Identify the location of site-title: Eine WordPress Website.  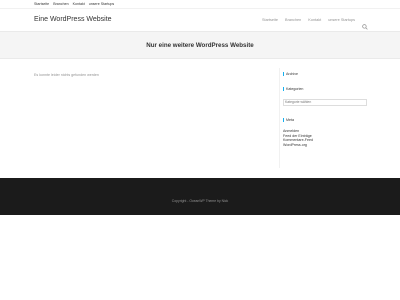
(73, 19).